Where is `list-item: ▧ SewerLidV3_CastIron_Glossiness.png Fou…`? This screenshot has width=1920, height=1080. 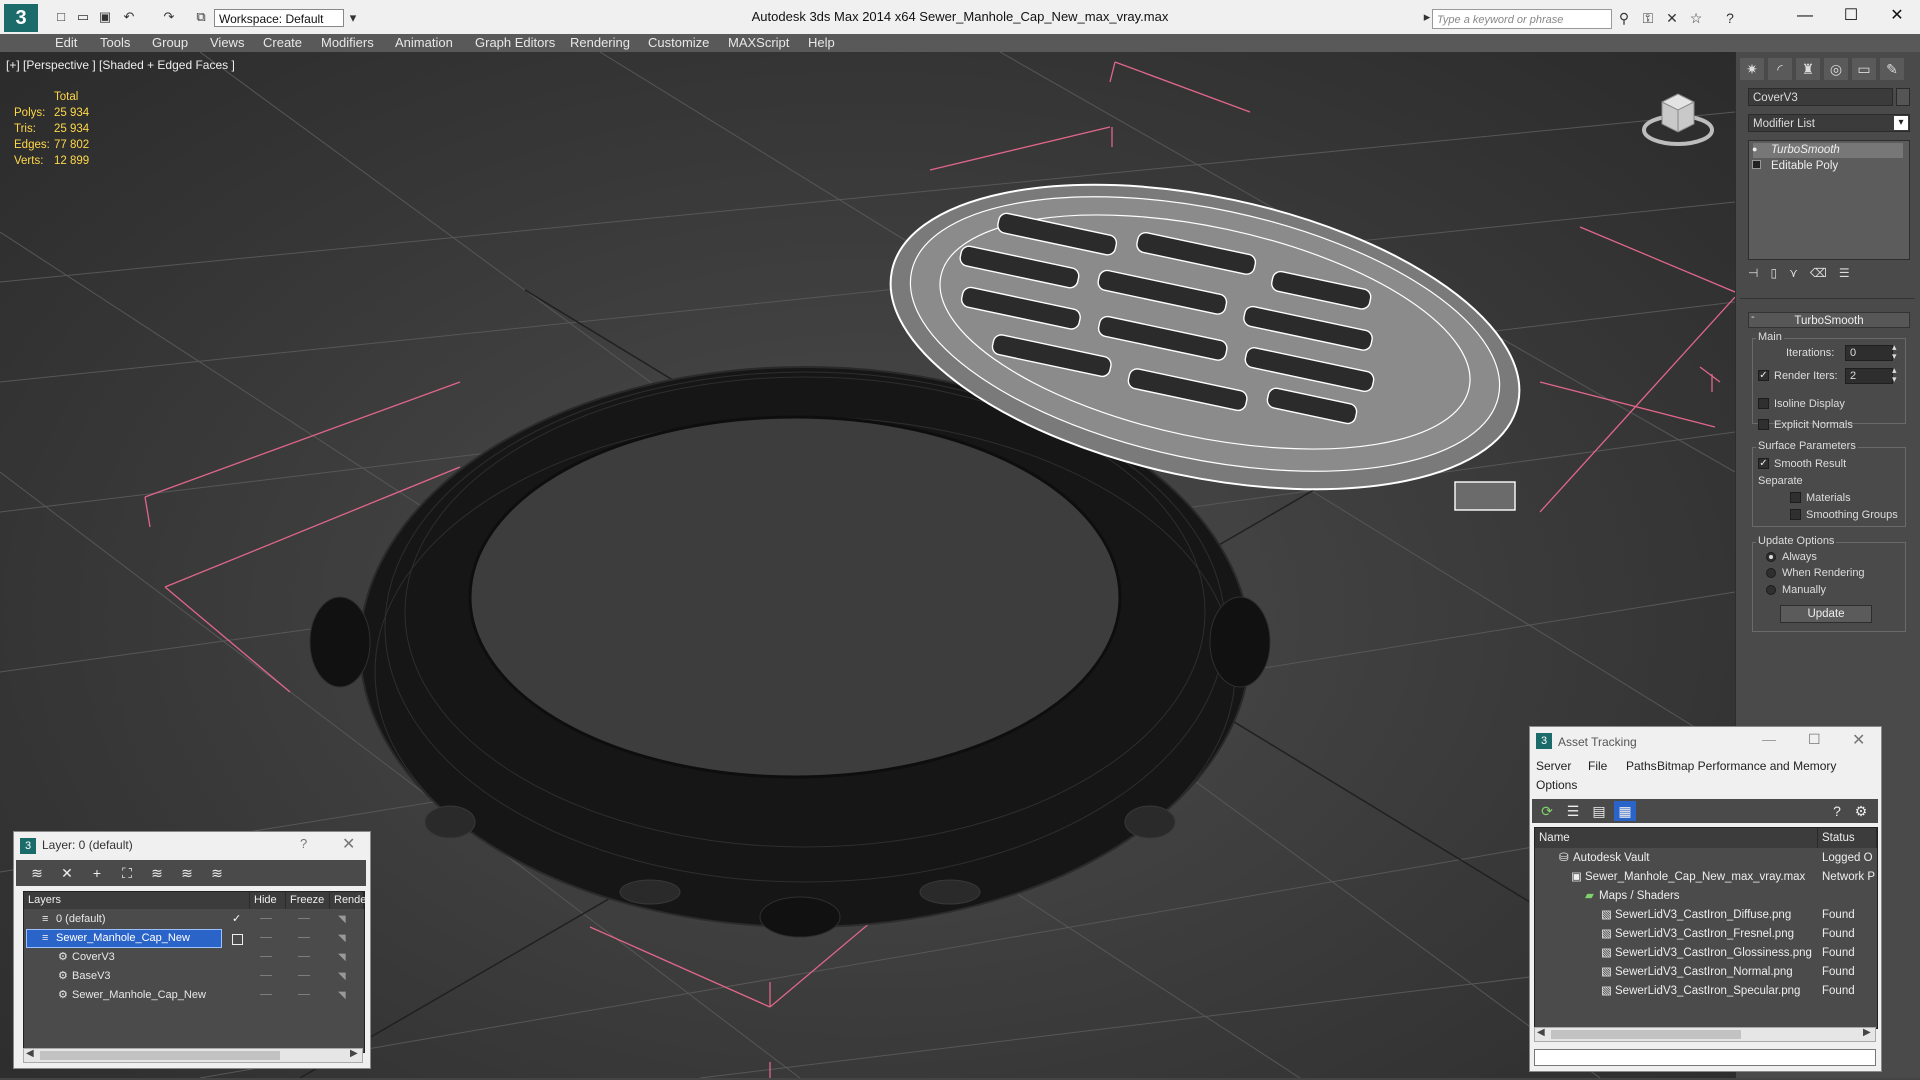
list-item: ▧ SewerLidV3_CastIron_Glossiness.png Fou… is located at coordinates (1706, 953).